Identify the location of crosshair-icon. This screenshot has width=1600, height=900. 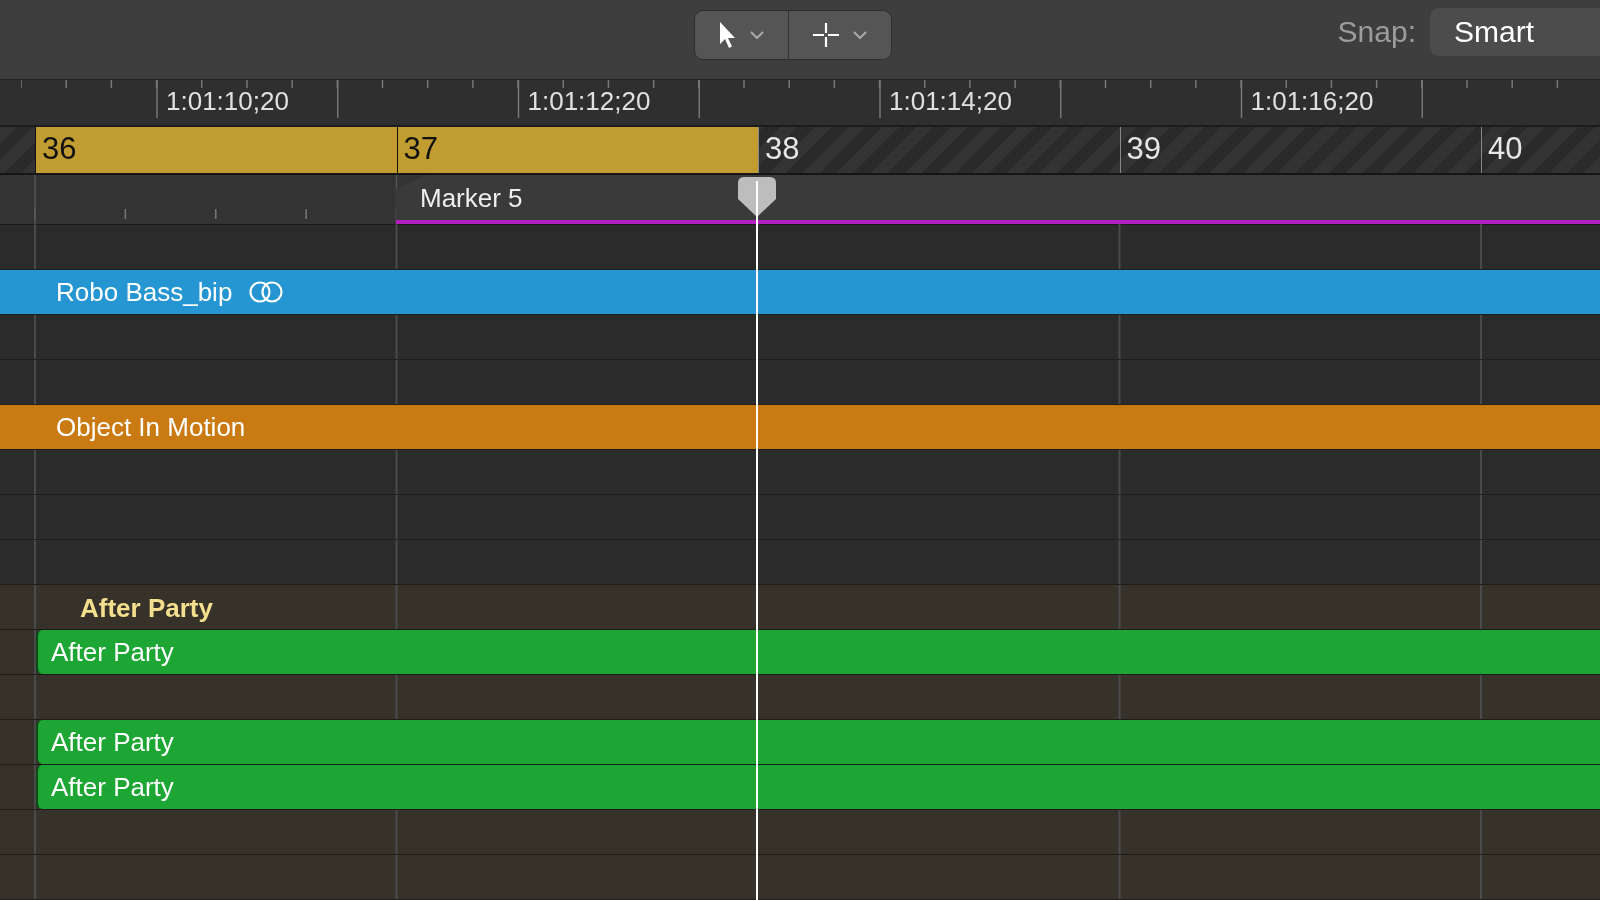
(825, 35).